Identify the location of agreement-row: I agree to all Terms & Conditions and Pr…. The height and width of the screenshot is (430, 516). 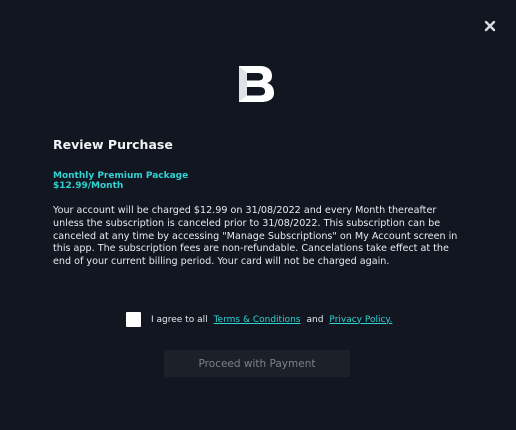
(259, 319).